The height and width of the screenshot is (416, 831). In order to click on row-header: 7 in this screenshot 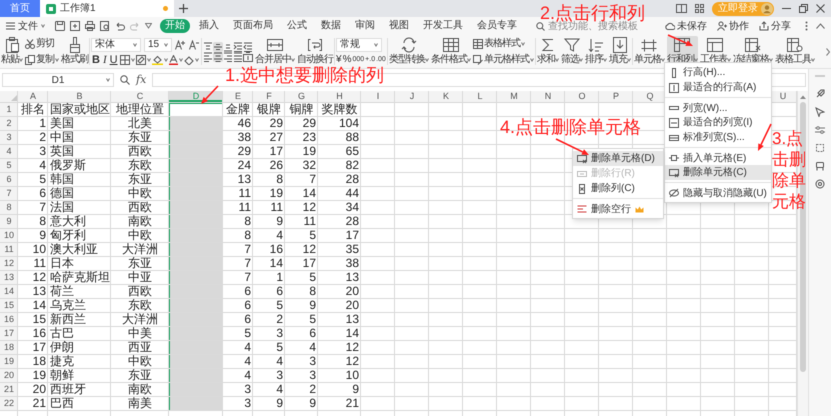, I will do `click(9, 193)`.